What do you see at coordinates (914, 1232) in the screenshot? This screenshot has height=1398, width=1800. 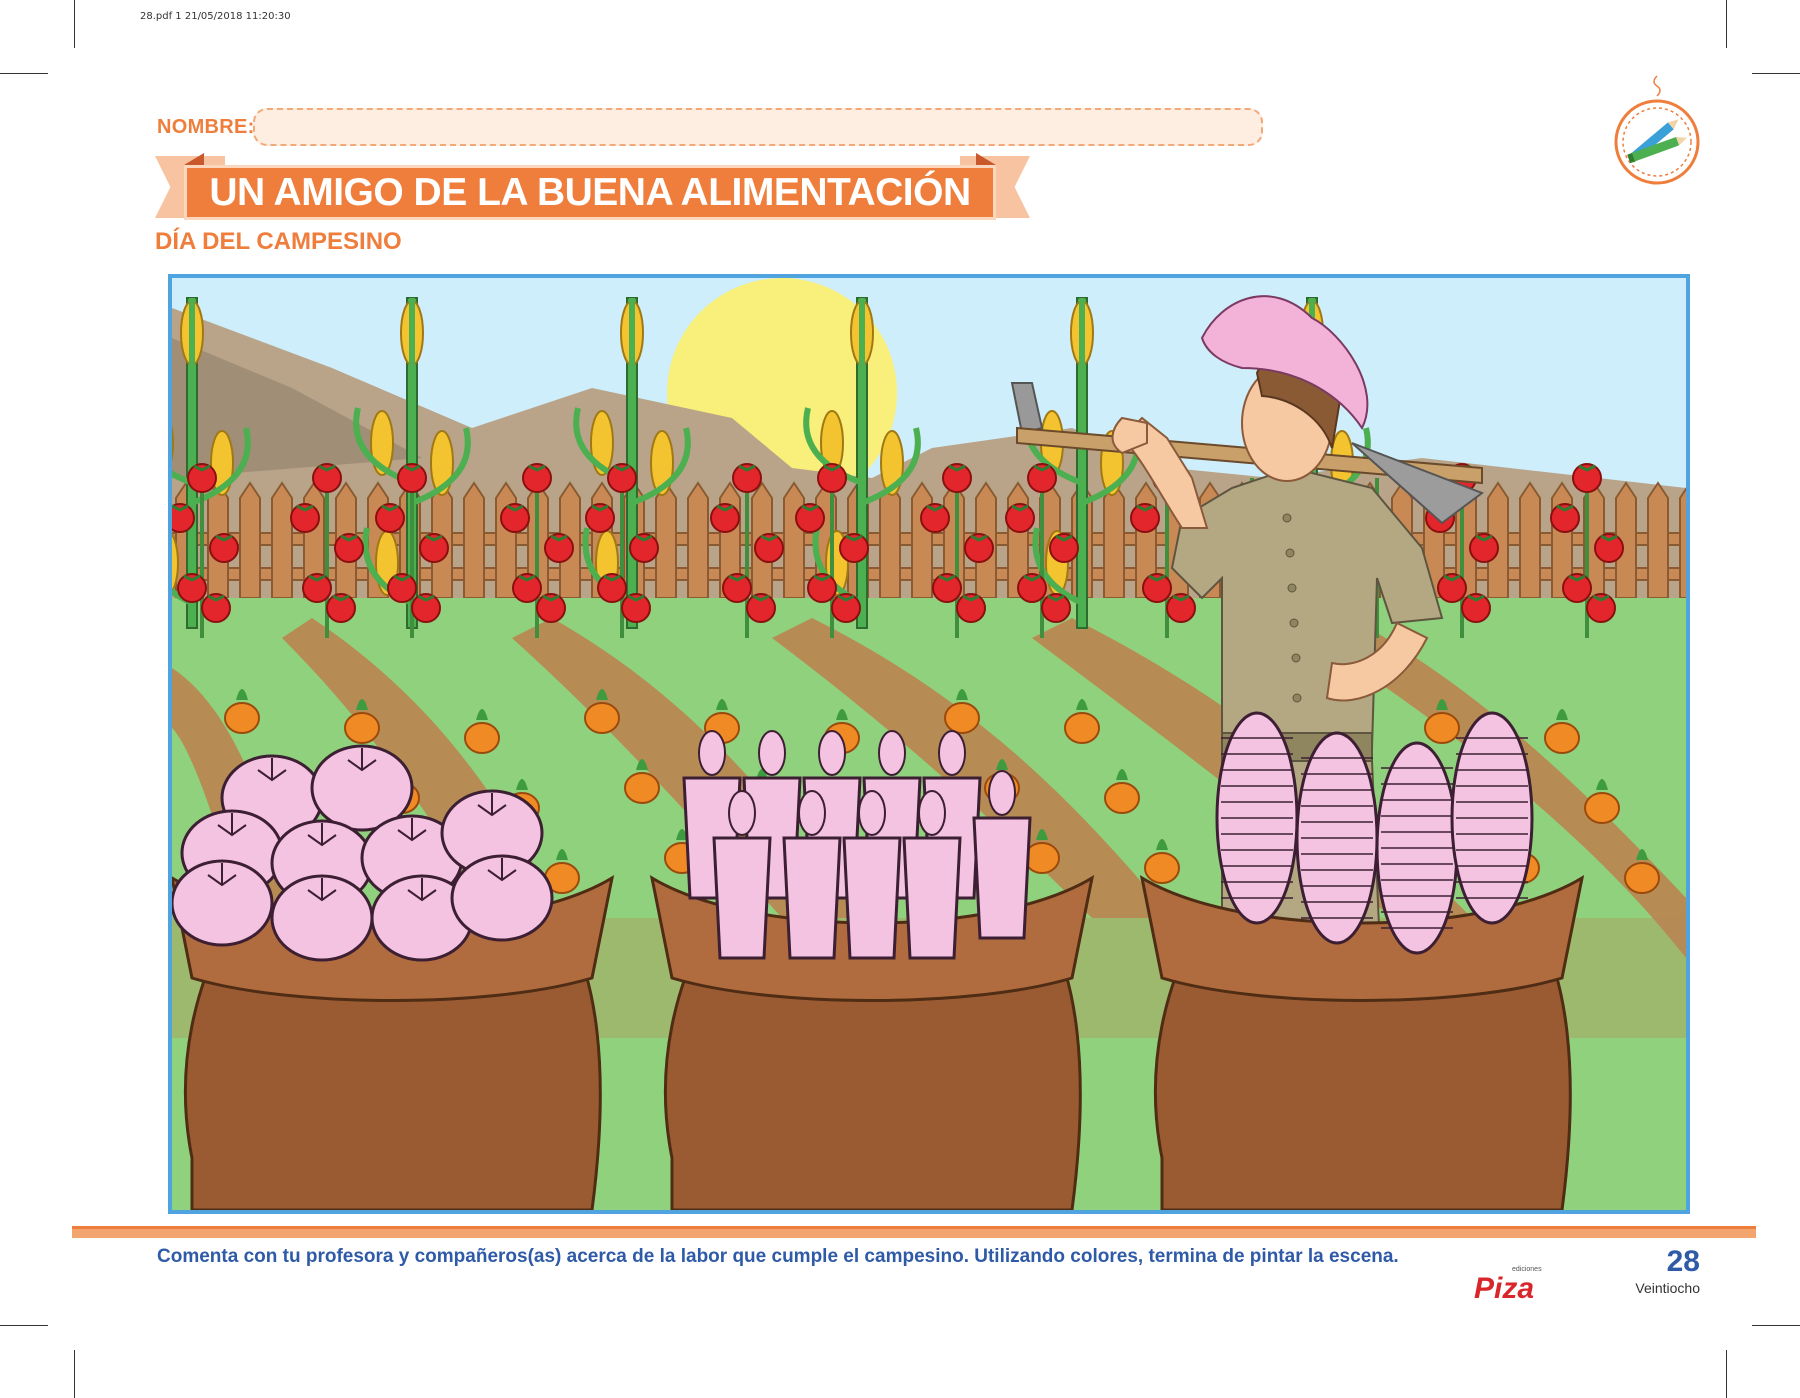 I see `footer-divider` at bounding box center [914, 1232].